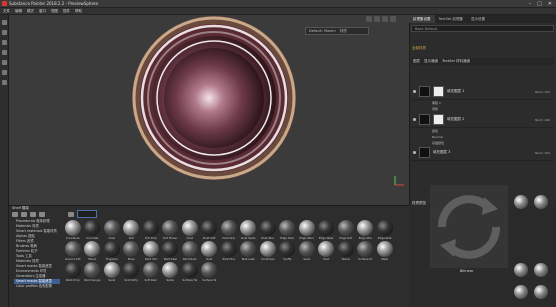  I want to click on shelf-item: Concrete, so click(93, 230).